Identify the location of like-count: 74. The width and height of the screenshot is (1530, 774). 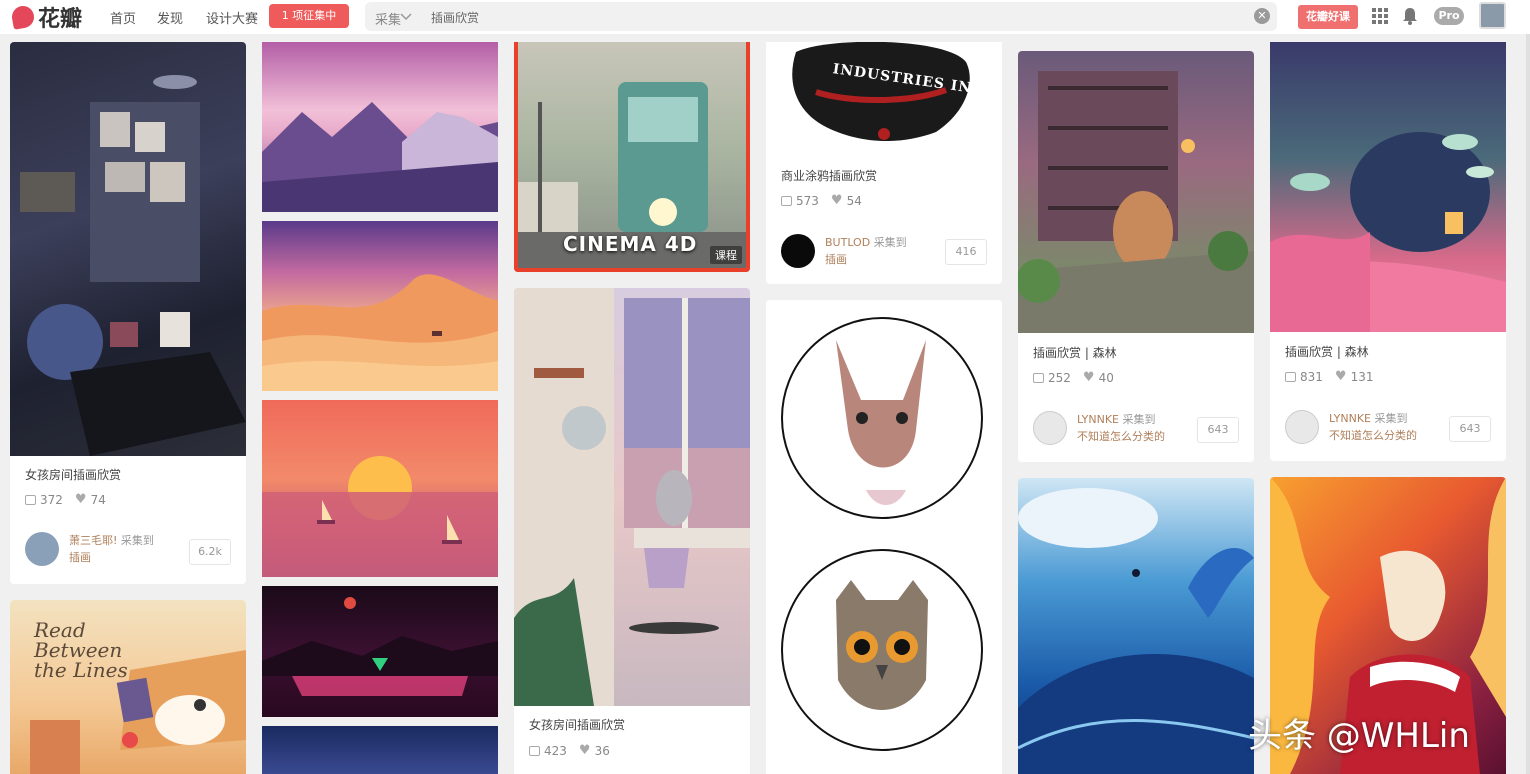
(98, 499).